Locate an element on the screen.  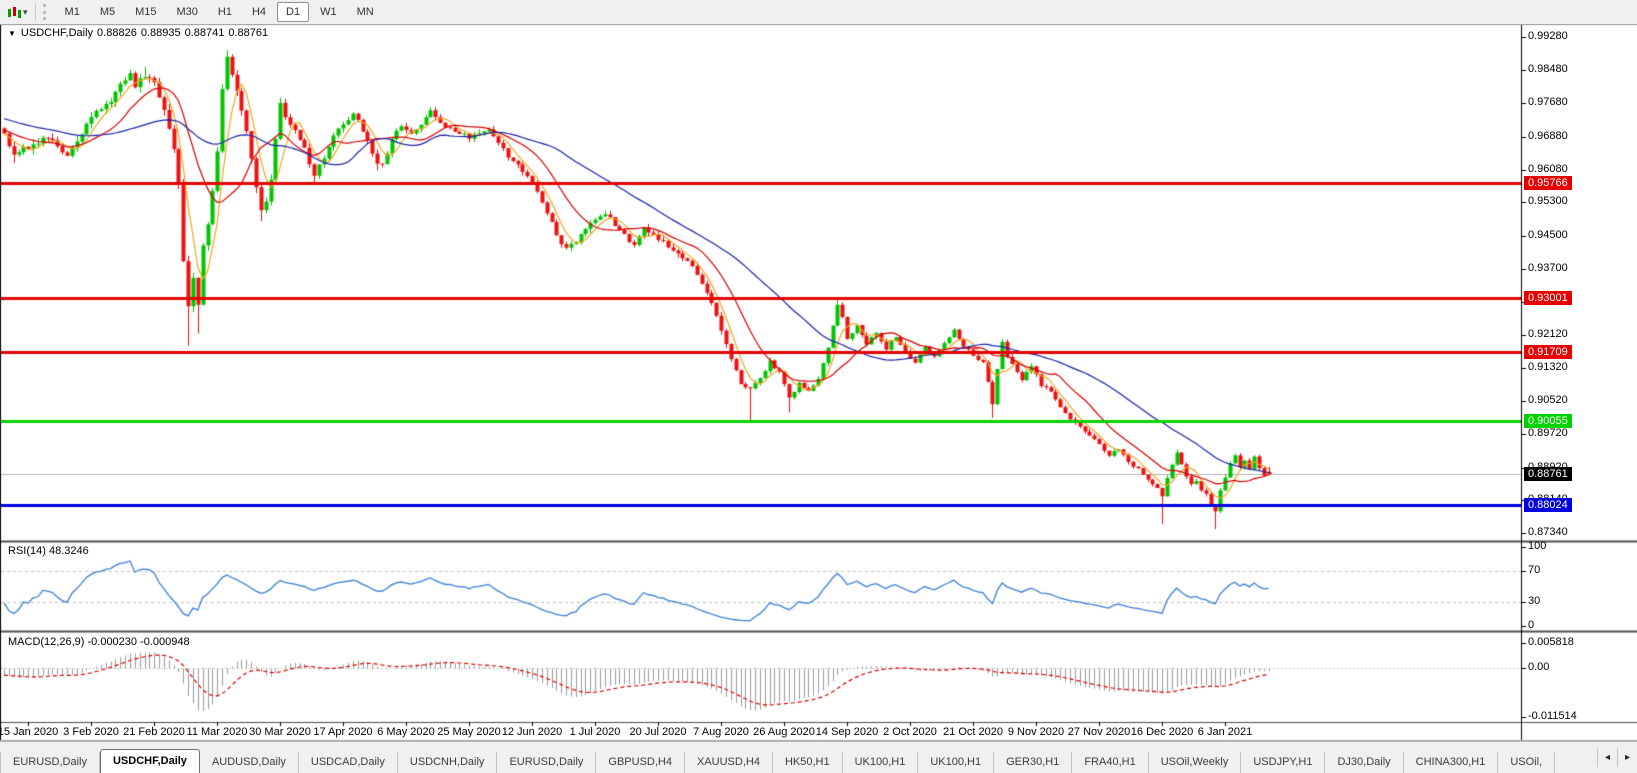
price-axis-tick: 0.97680 is located at coordinates (1548, 102).